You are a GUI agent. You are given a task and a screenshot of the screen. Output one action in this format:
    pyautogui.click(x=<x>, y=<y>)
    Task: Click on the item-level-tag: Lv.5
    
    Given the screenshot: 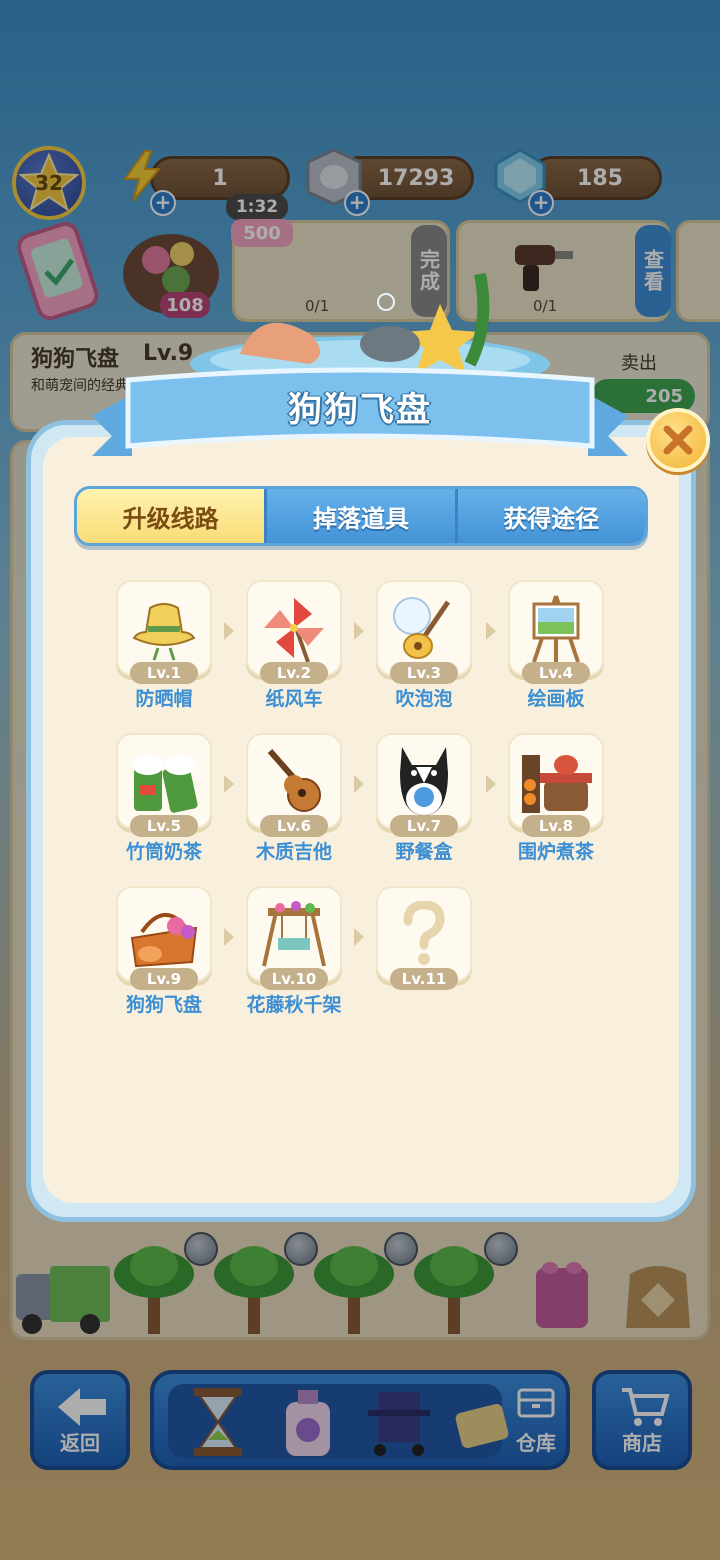 What is the action you would take?
    pyautogui.click(x=164, y=826)
    